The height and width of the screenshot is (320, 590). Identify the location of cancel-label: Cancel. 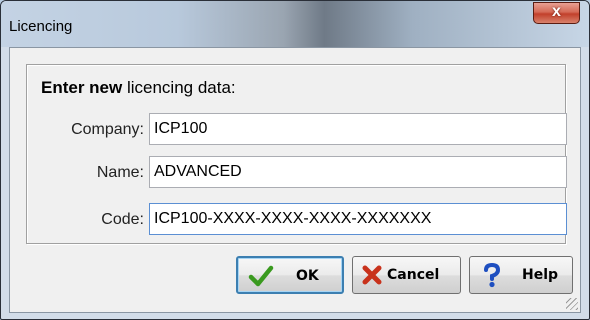
(413, 275).